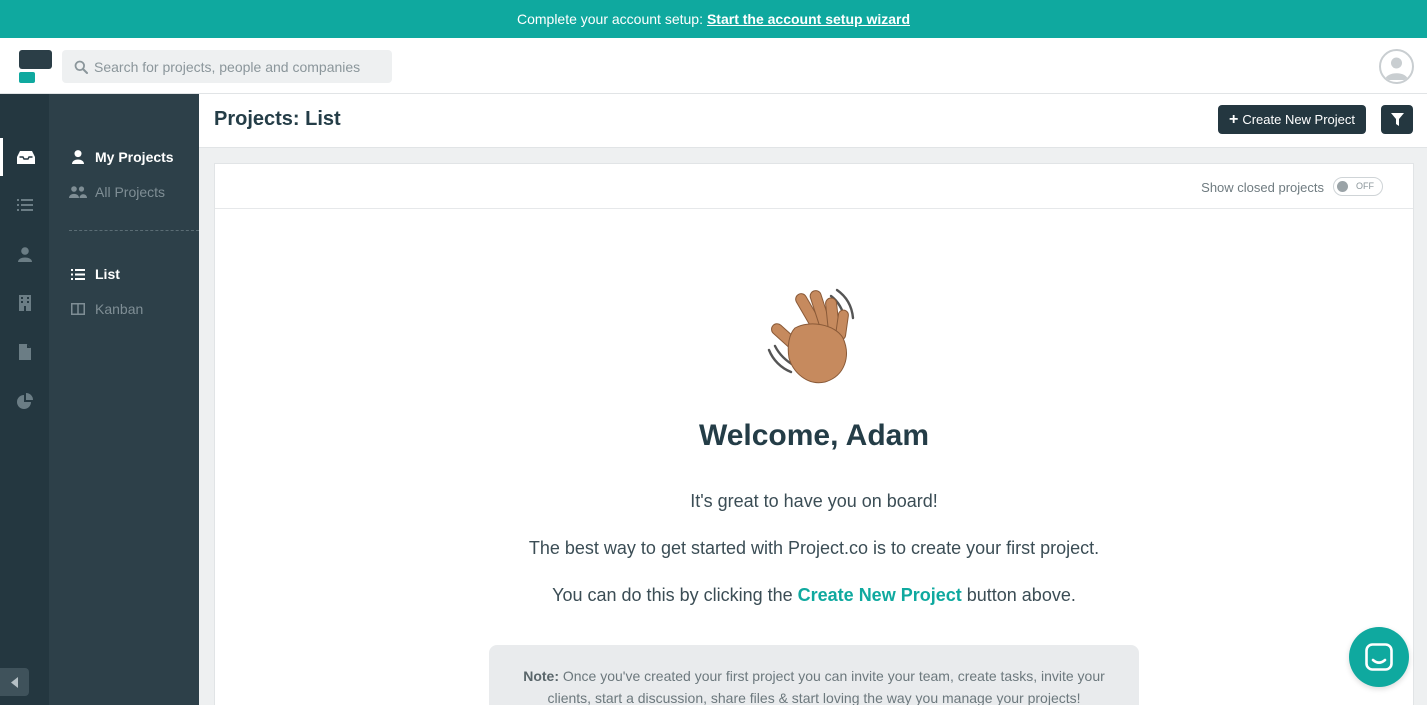  Describe the element at coordinates (1233, 119) in the screenshot. I see `plus-icon: +` at that location.